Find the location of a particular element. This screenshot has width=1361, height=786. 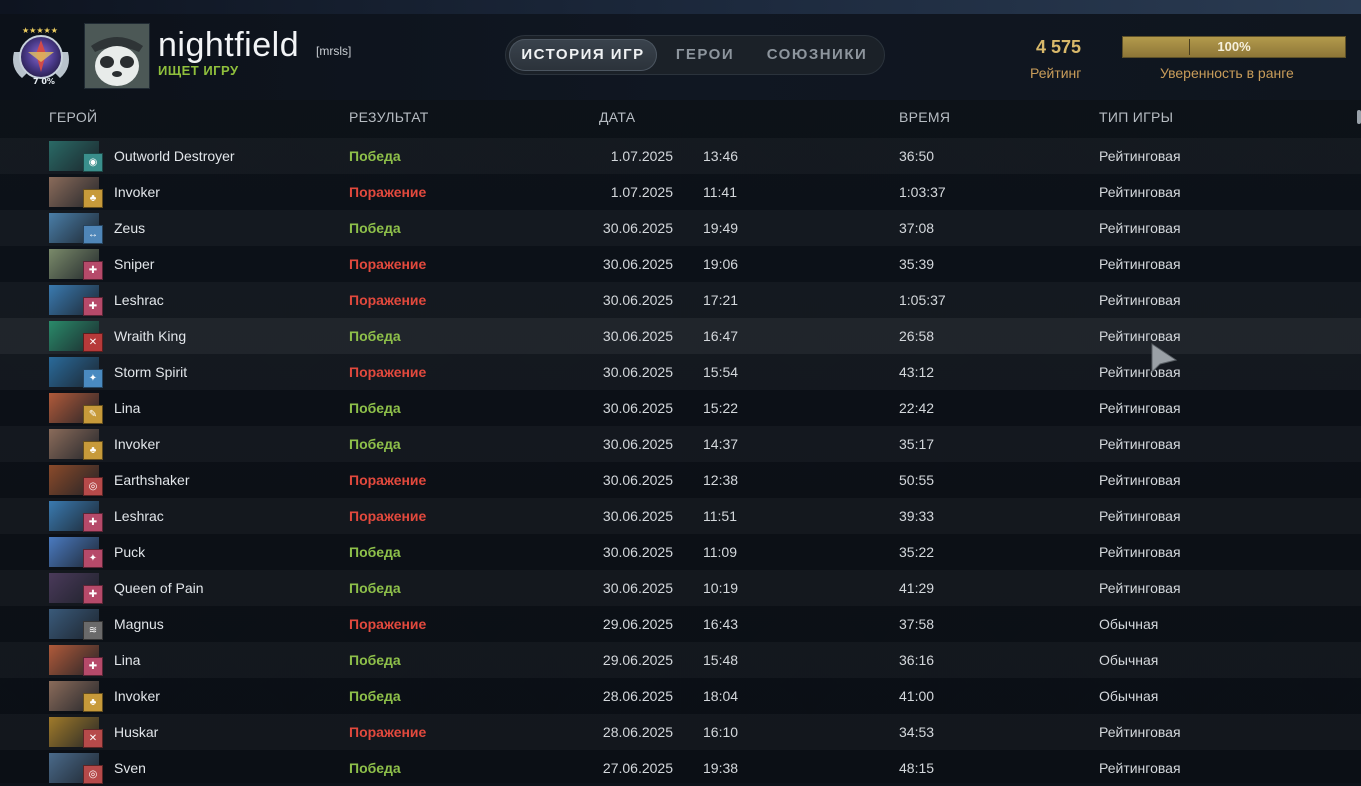

match-duration: 36:16 is located at coordinates (917, 660).